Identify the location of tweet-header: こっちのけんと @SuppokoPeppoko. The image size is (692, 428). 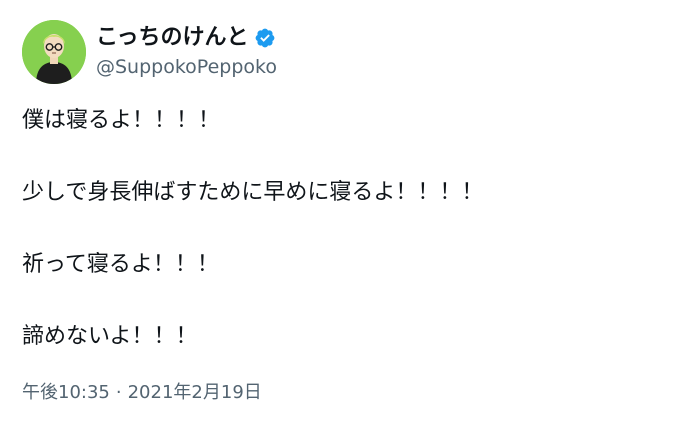
(149, 52).